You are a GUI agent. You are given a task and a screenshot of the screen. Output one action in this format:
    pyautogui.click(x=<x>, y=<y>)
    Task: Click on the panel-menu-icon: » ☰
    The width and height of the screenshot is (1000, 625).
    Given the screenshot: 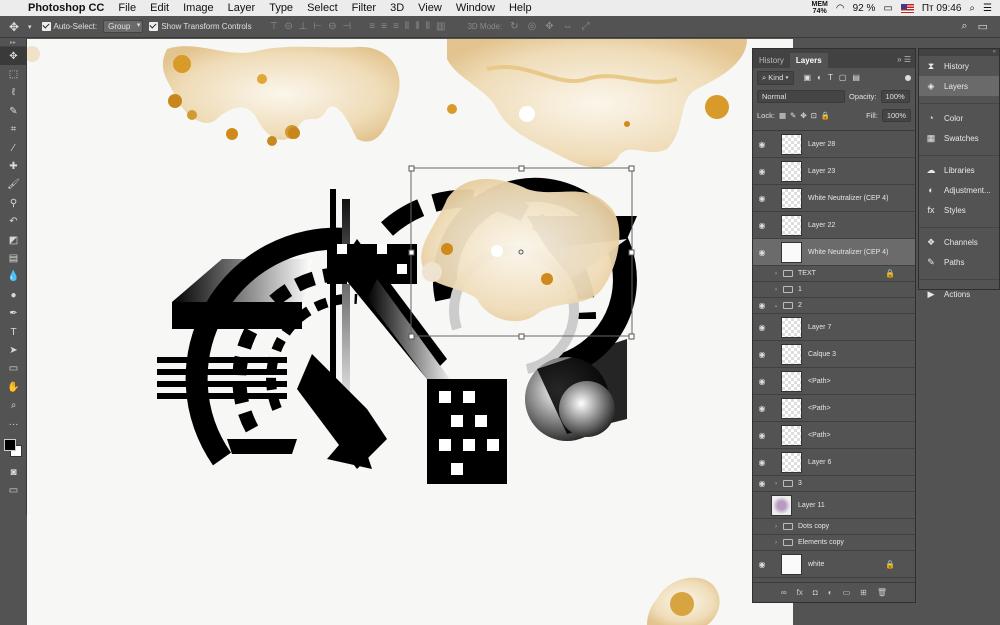 What is the action you would take?
    pyautogui.click(x=906, y=61)
    